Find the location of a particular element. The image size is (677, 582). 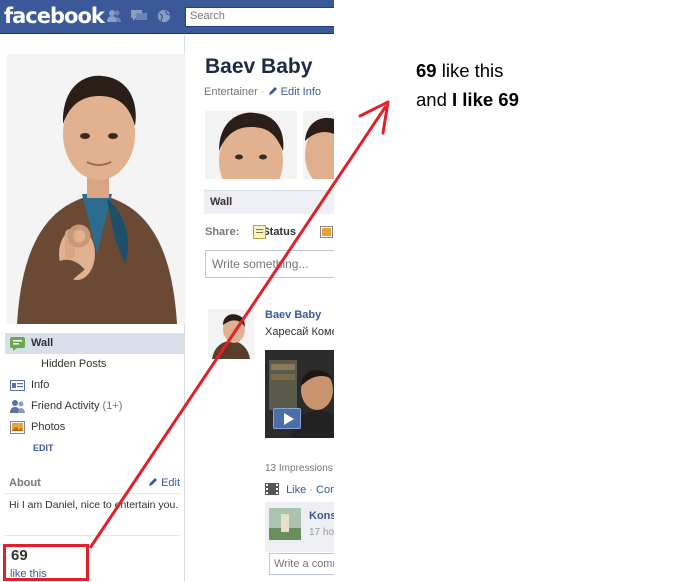

play-icon is located at coordinates (287, 418).